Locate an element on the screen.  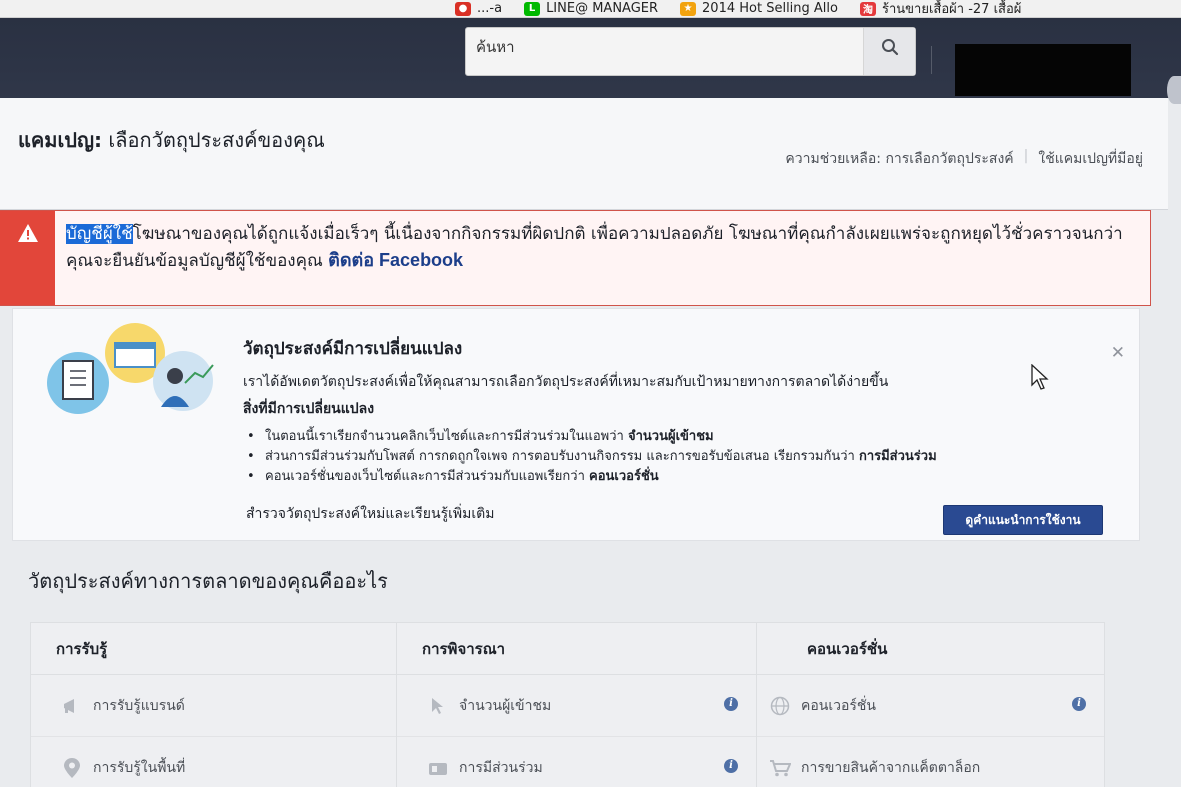
bookmark-red-icon: ● is located at coordinates (463, 8).